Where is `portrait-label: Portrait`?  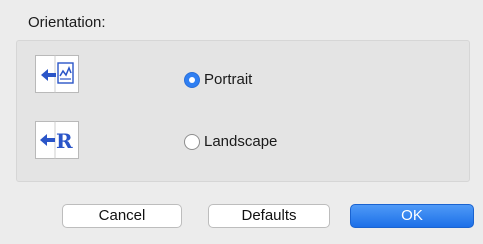
portrait-label: Portrait is located at coordinates (228, 79).